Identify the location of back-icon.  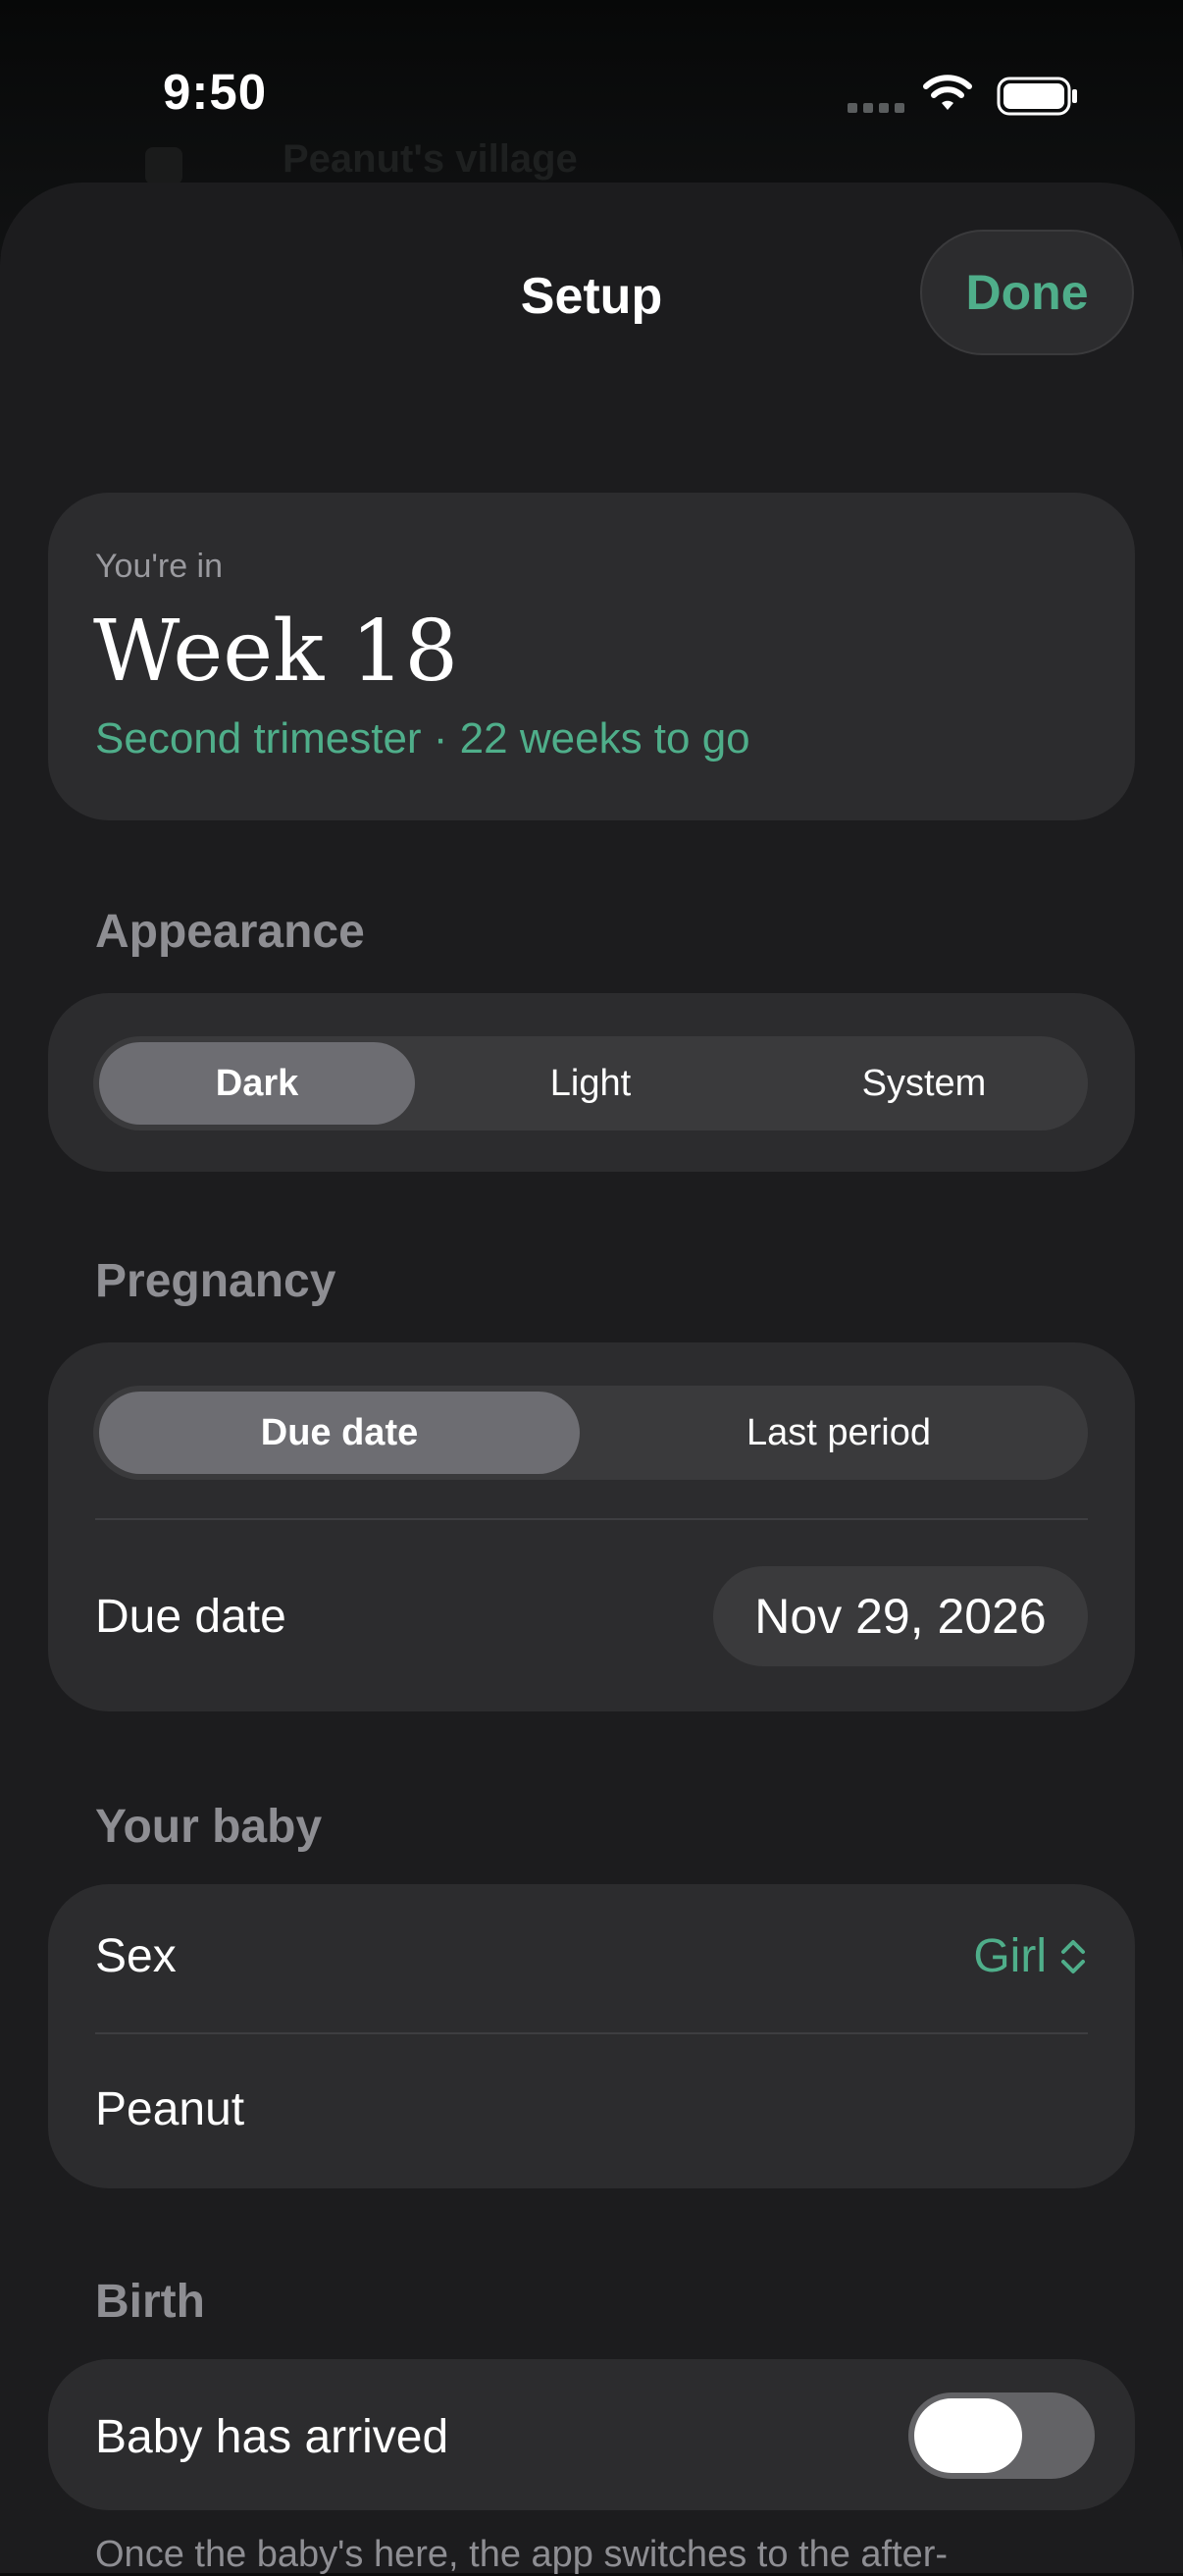
(163, 165).